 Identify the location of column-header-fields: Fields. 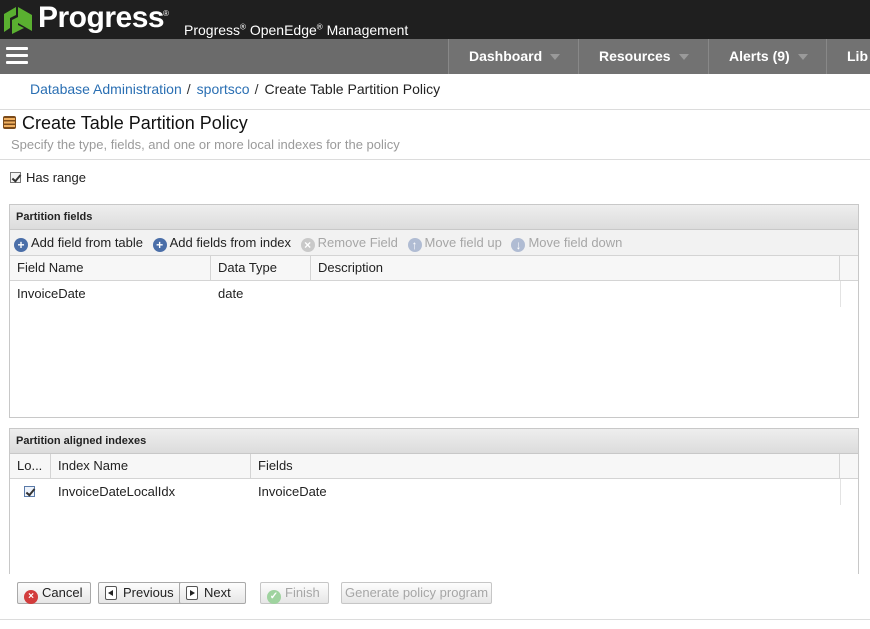
(545, 466).